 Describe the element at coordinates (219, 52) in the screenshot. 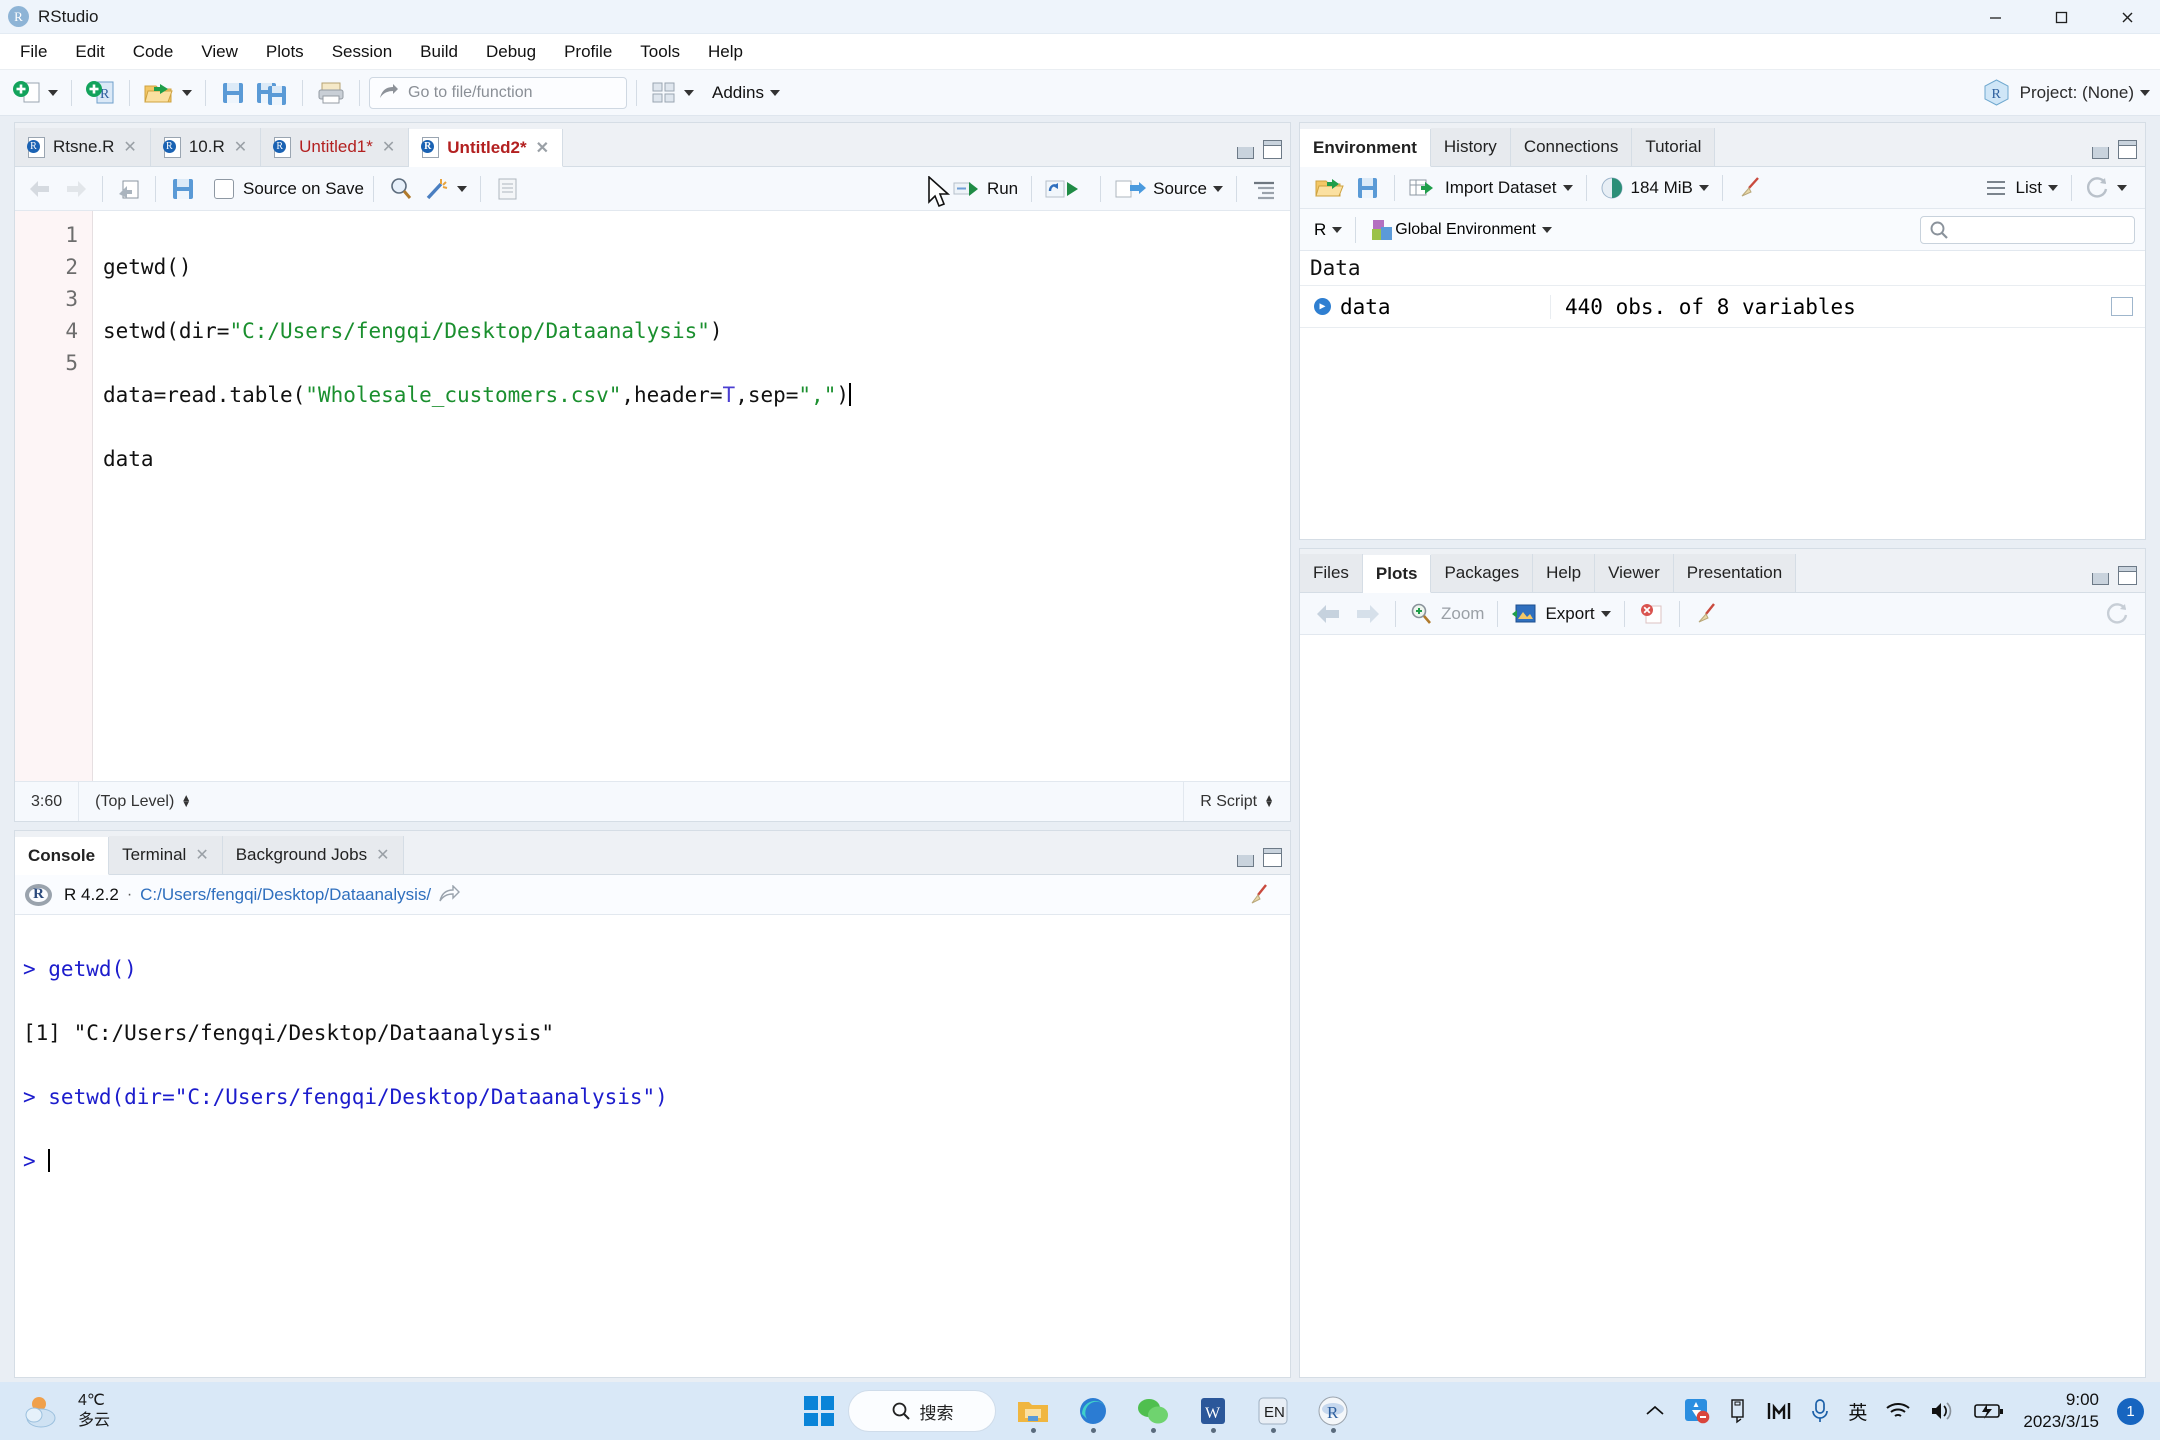

I see `menu-view: View` at that location.